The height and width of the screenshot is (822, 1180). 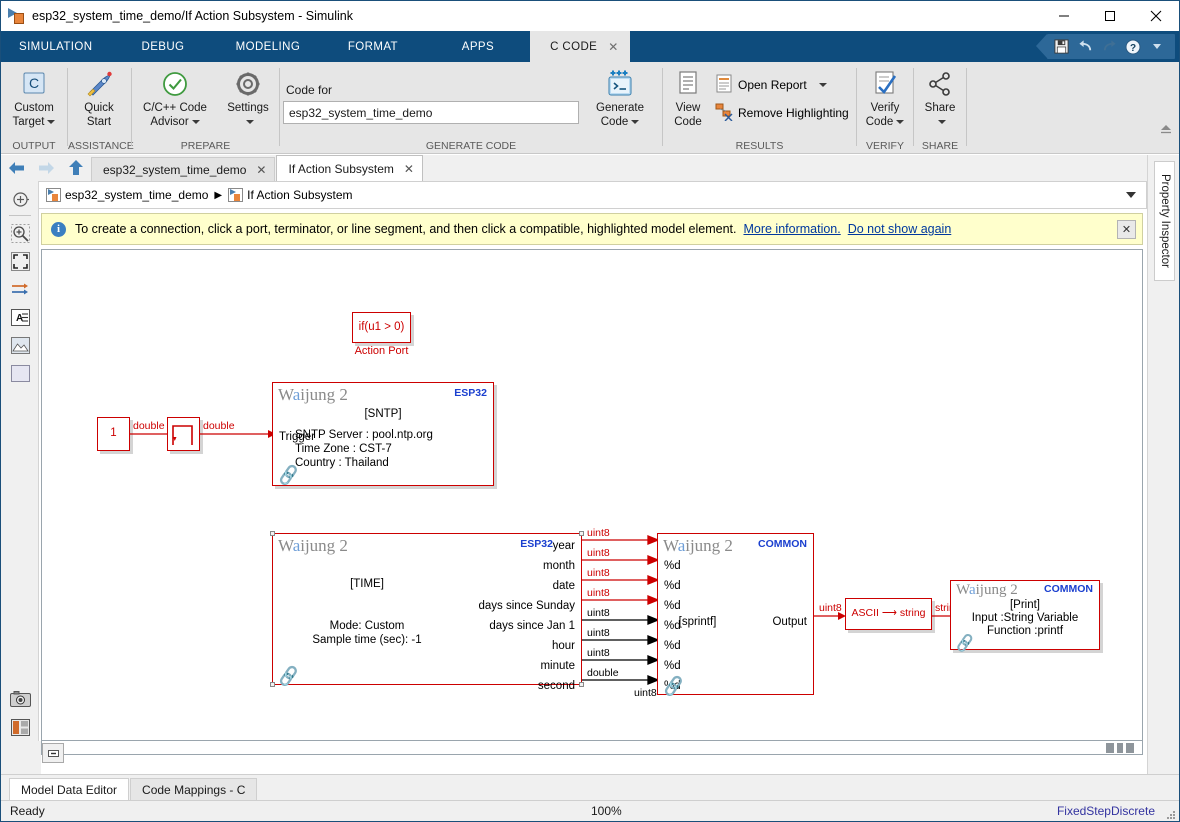 I want to click on constant-block: 1, so click(x=113, y=434).